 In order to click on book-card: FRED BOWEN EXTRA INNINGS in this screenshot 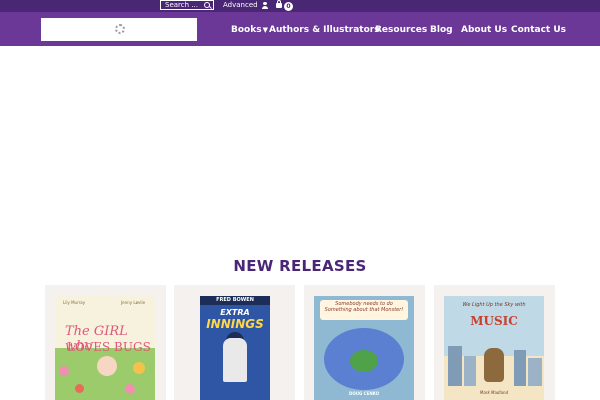, I will do `click(234, 342)`.